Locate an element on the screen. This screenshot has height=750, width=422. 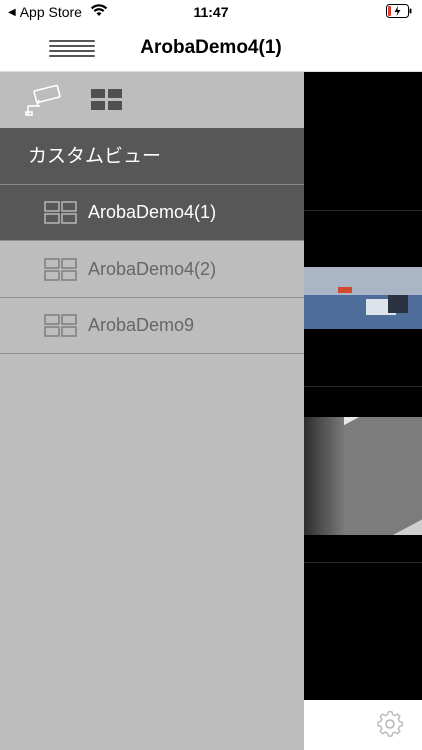
navigation-bar: ArobaDemo4(1) is located at coordinates (211, 48).